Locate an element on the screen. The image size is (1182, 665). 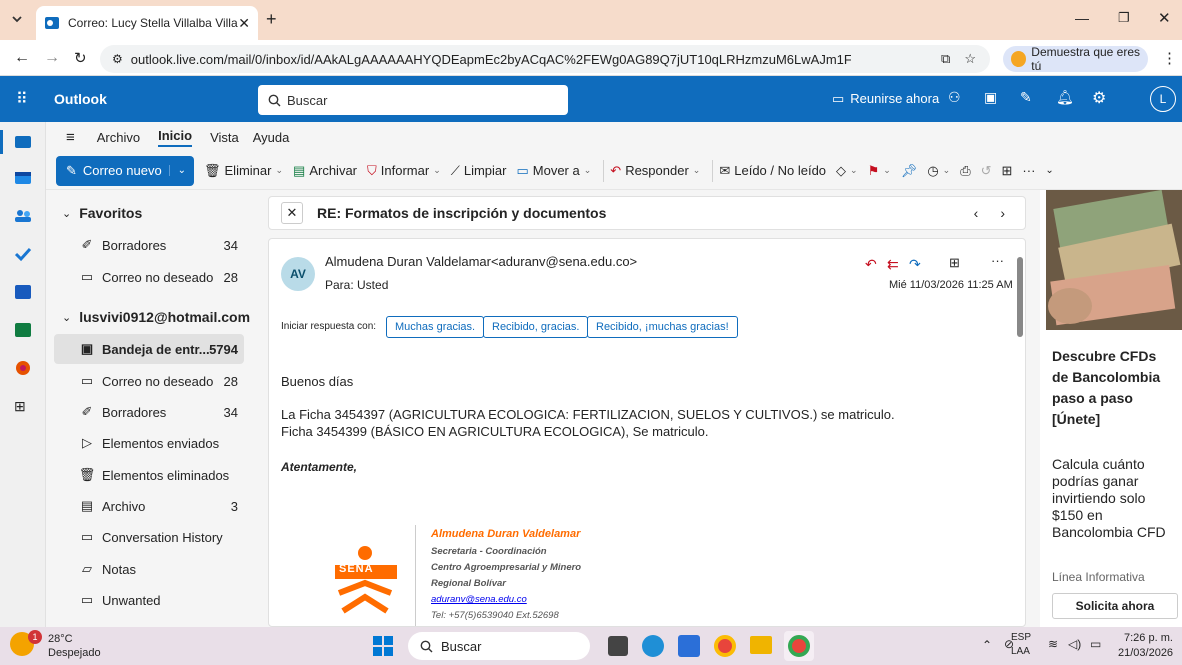
tab-archivo: Archivo is located at coordinates (118, 137).